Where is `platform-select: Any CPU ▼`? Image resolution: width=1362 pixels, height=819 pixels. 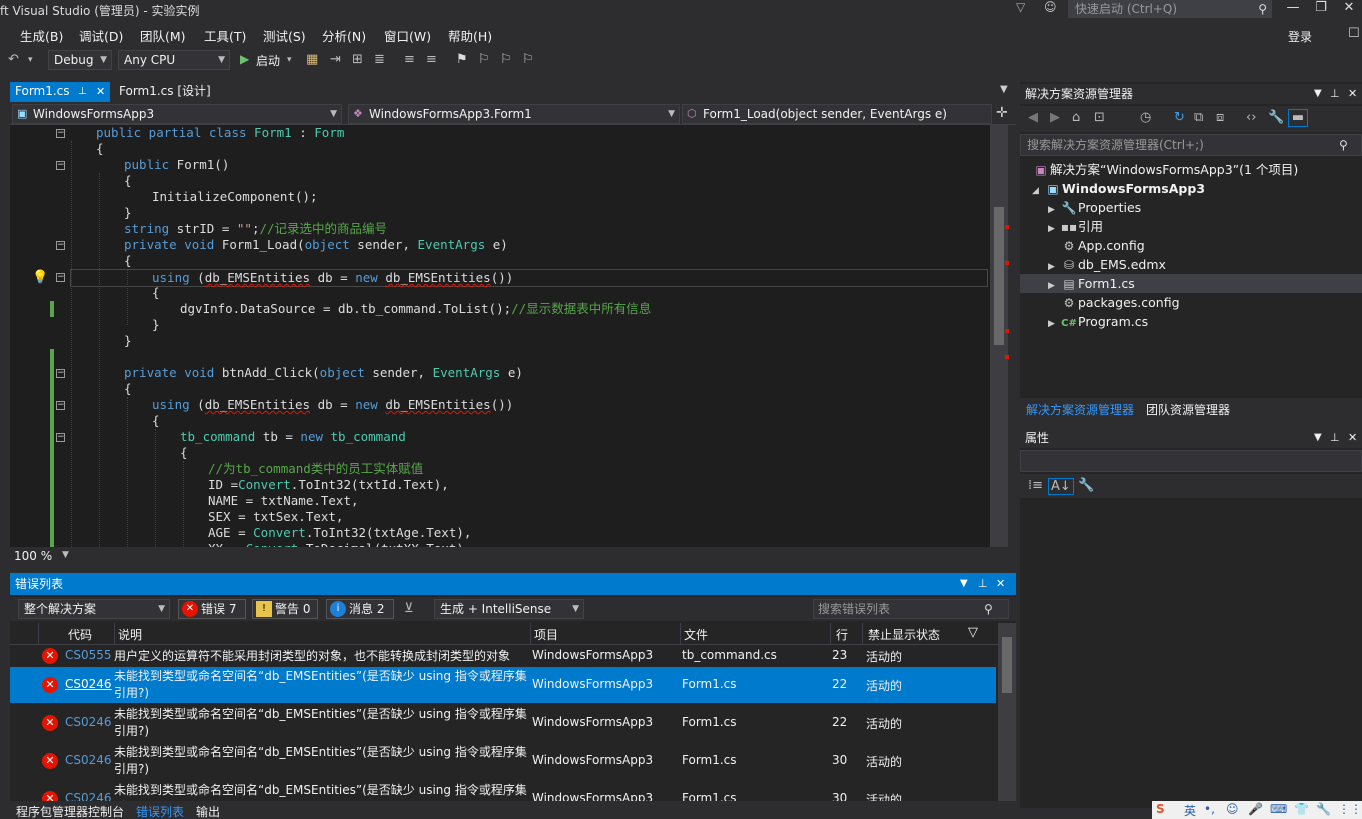 platform-select: Any CPU ▼ is located at coordinates (174, 60).